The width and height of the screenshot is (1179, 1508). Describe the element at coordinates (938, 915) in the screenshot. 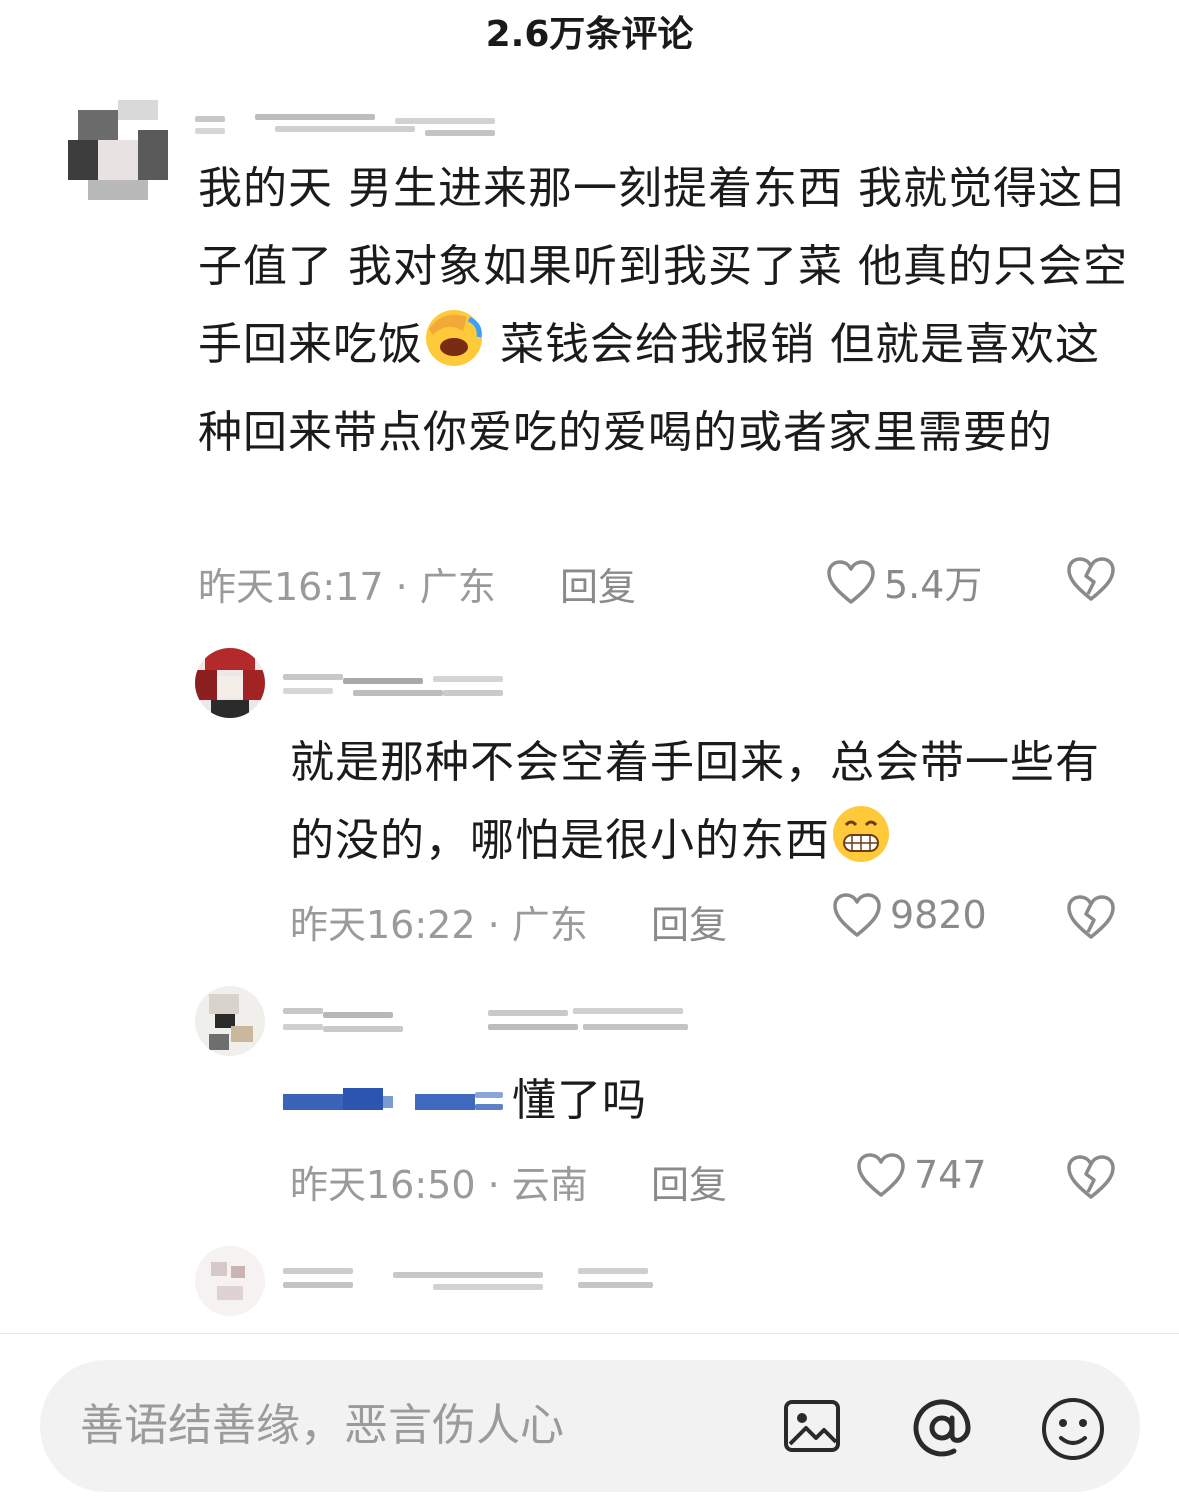

I see `like-count: 9820` at that location.